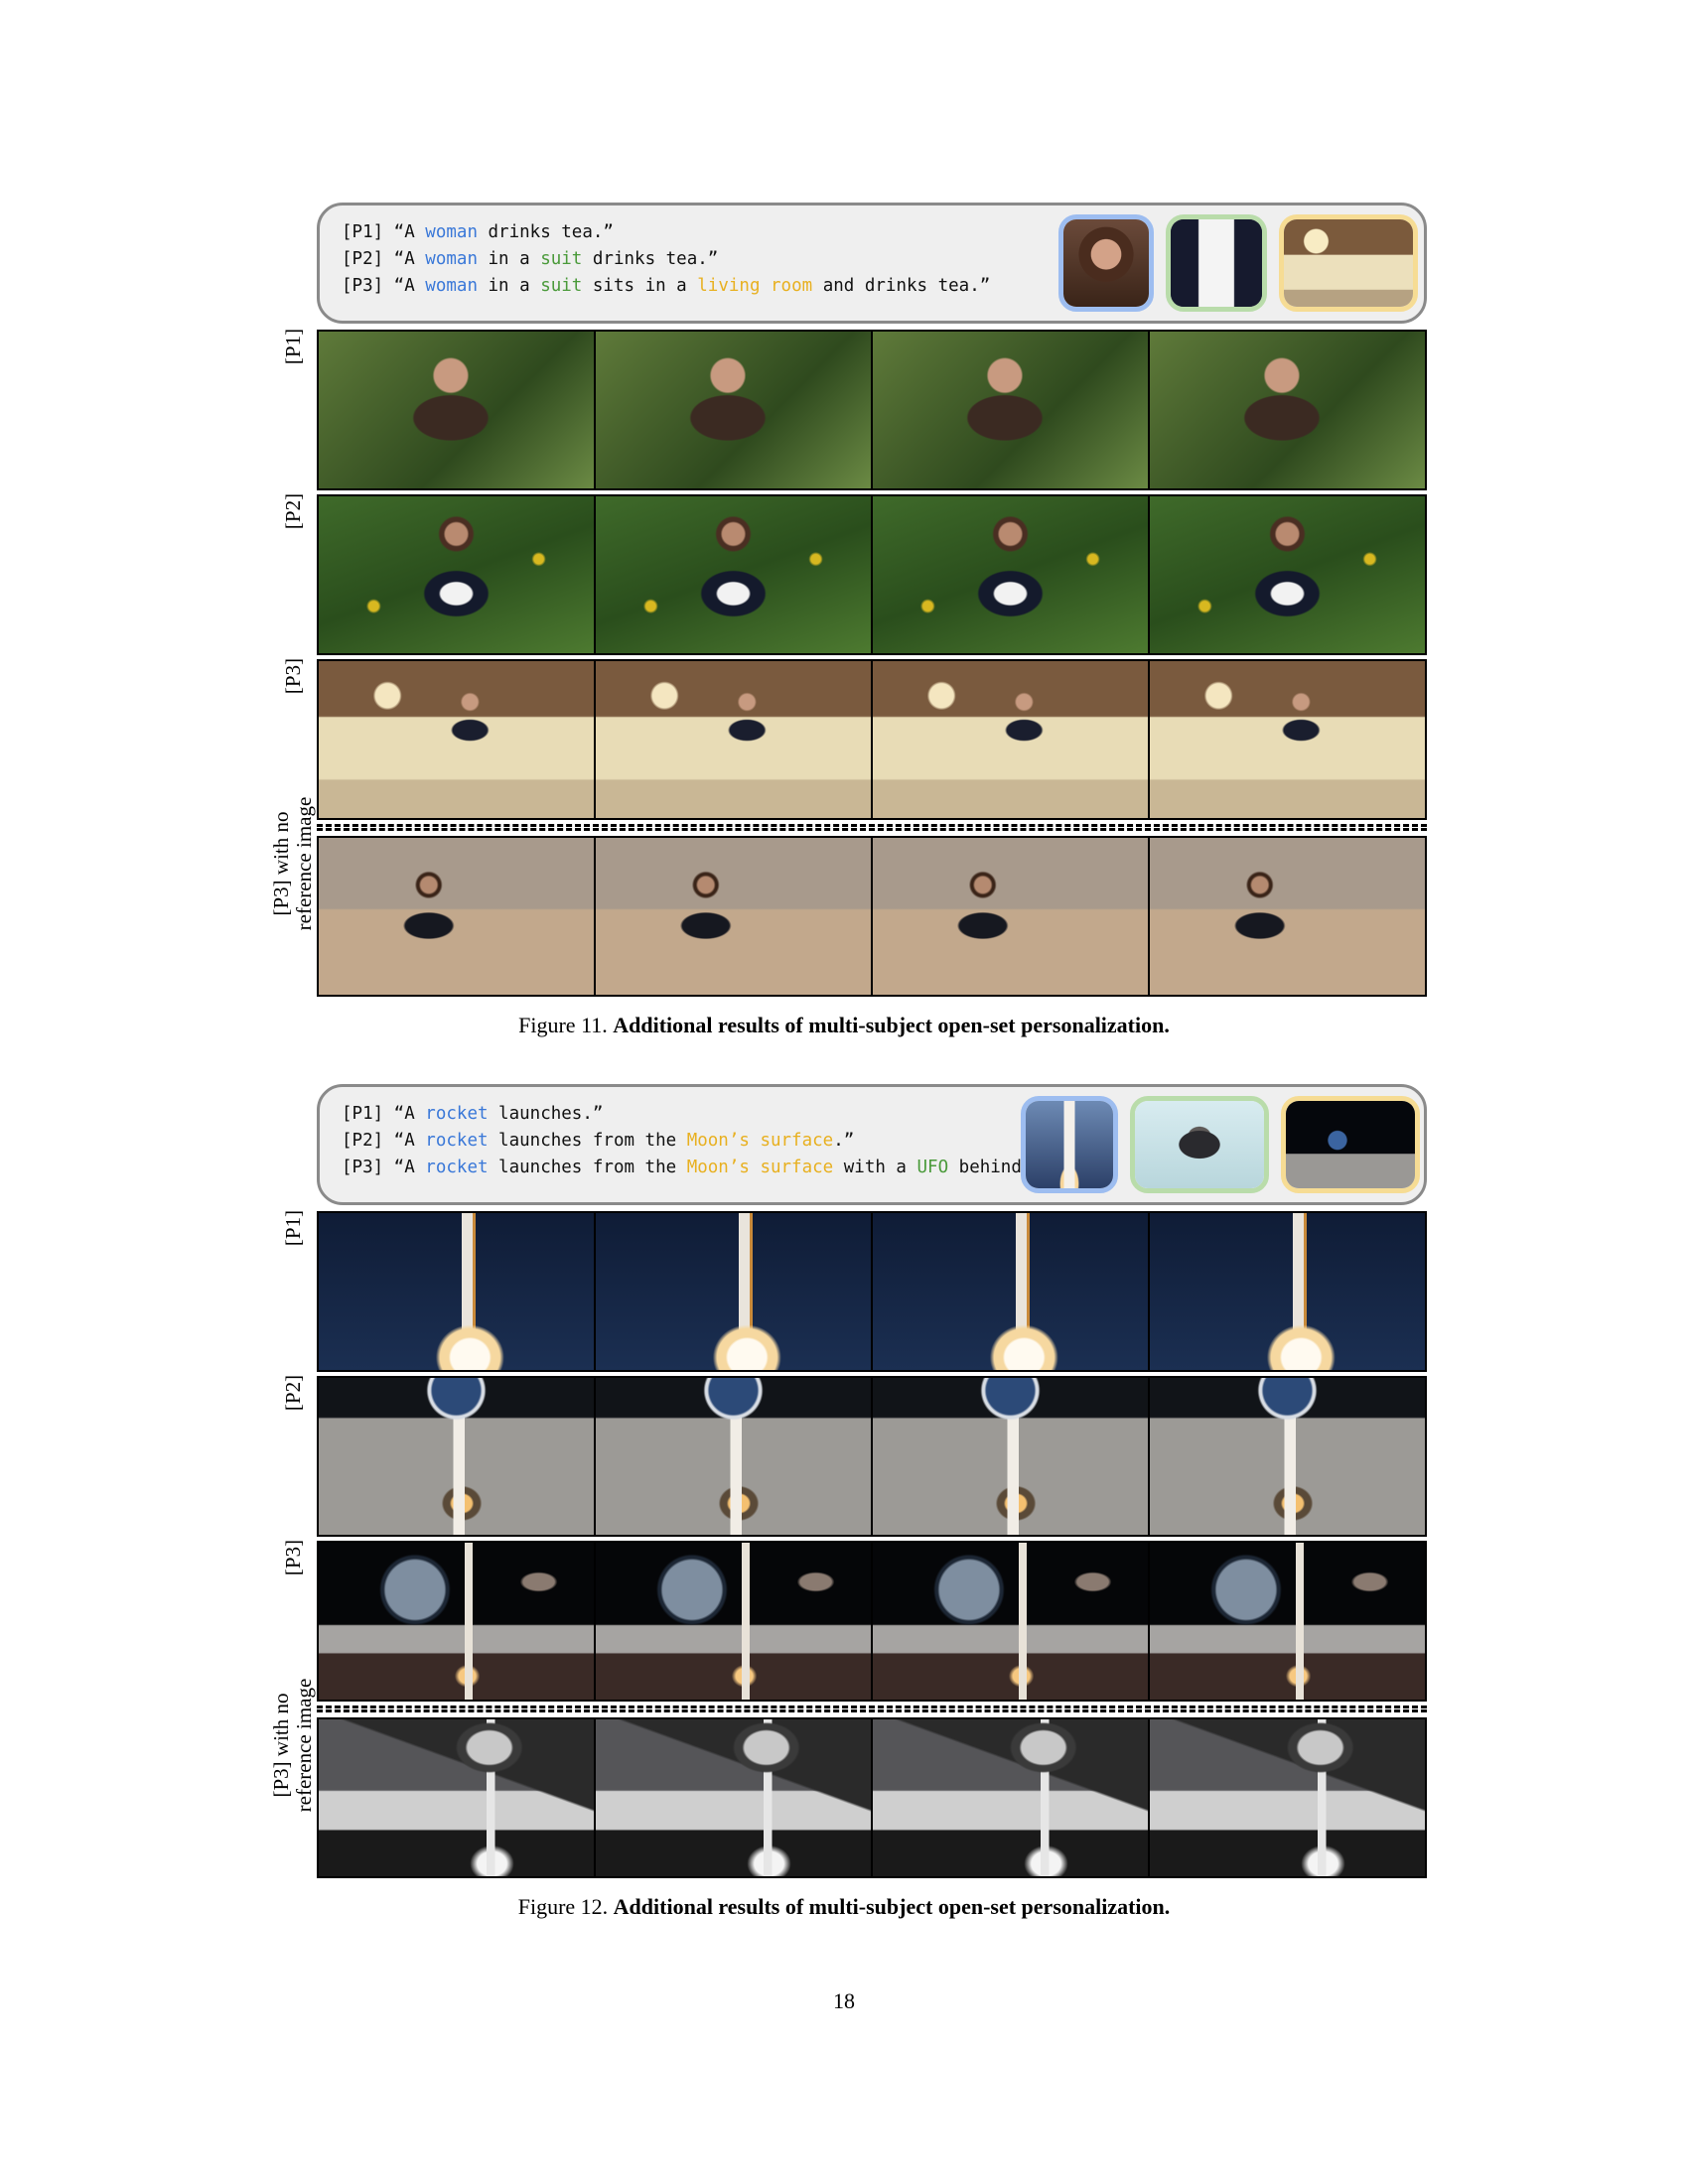 Image resolution: width=1688 pixels, height=2184 pixels. I want to click on reference-image-ufo, so click(1199, 1144).